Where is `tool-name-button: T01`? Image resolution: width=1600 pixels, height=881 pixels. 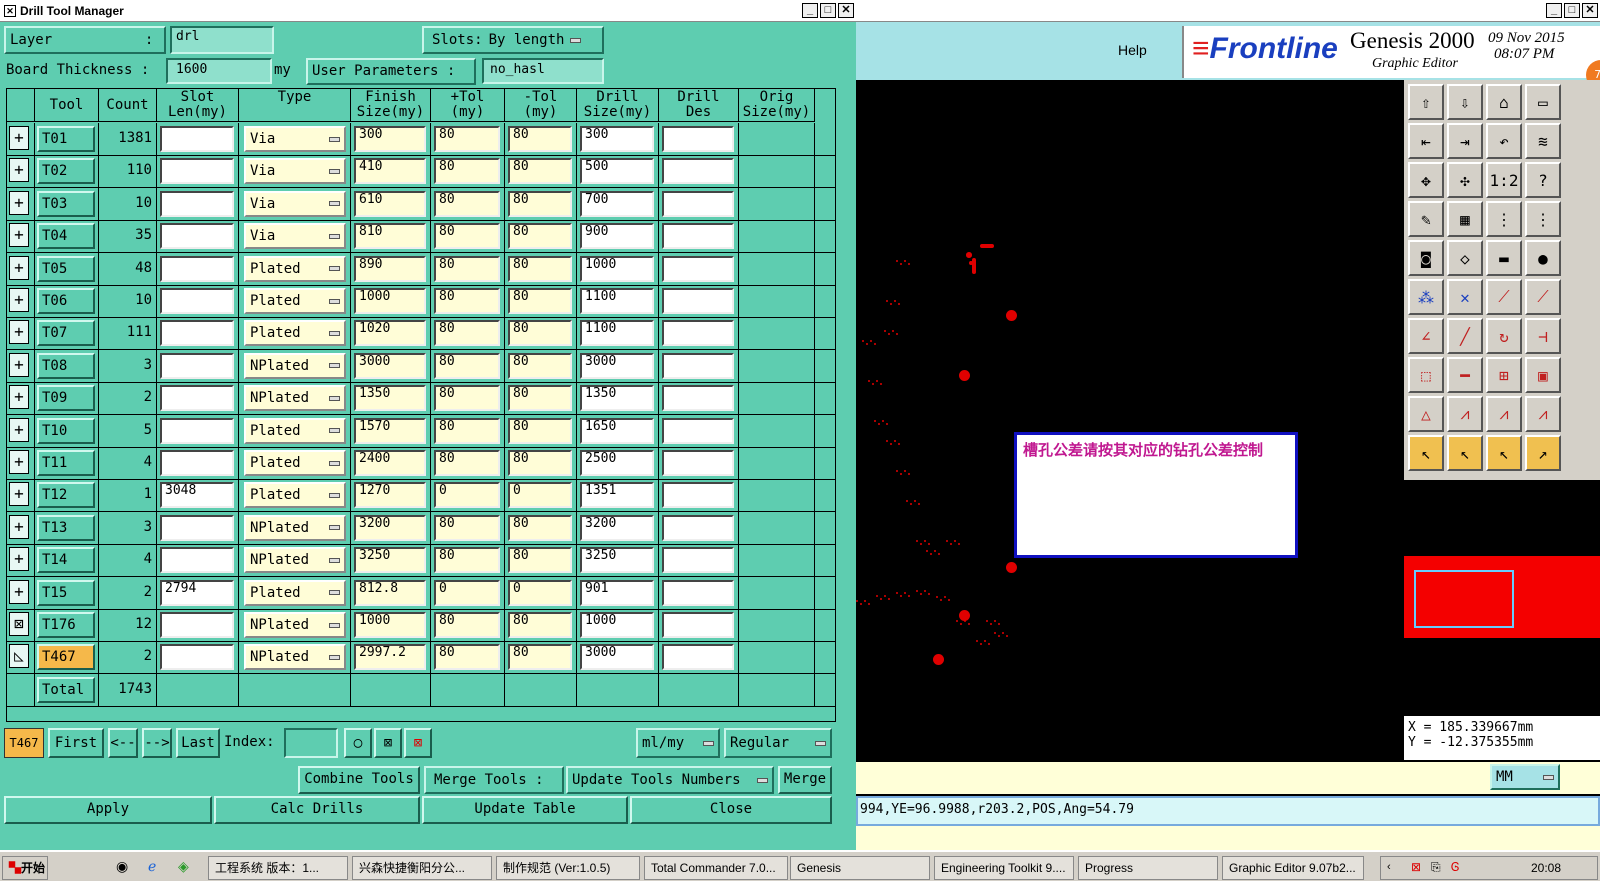
tool-name-button: T01 is located at coordinates (66, 139).